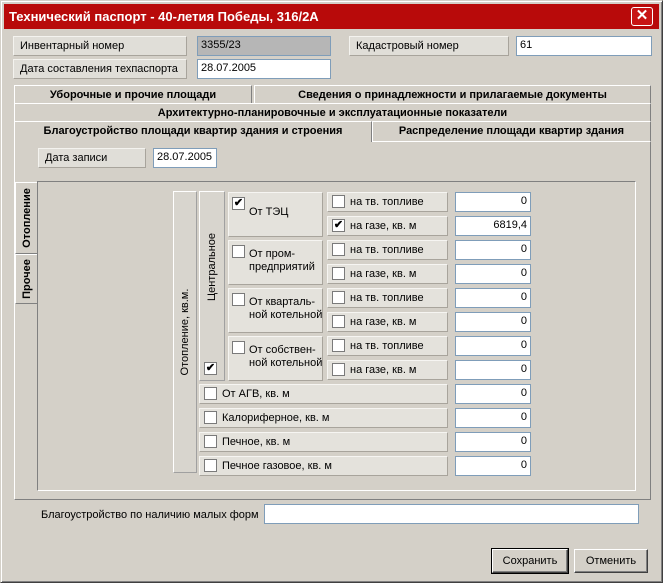 Image resolution: width=663 pixels, height=583 pixels. What do you see at coordinates (493, 226) in the screenshot?
I see `fuel-value-field: 6819,4` at bounding box center [493, 226].